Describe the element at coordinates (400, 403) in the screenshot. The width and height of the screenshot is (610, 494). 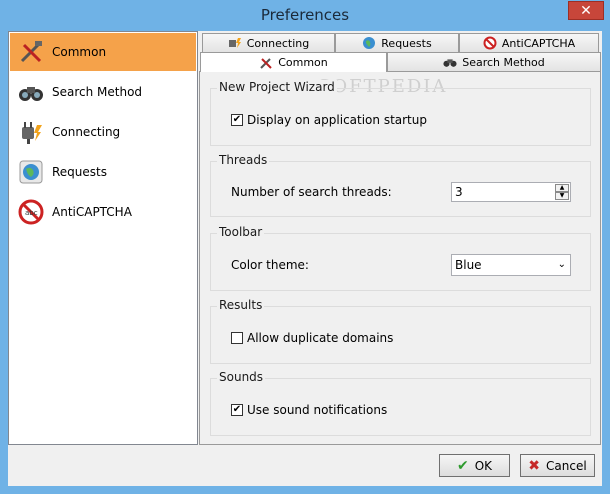
I see `group-sounds: Sounds ✔ Use sound notifications` at that location.